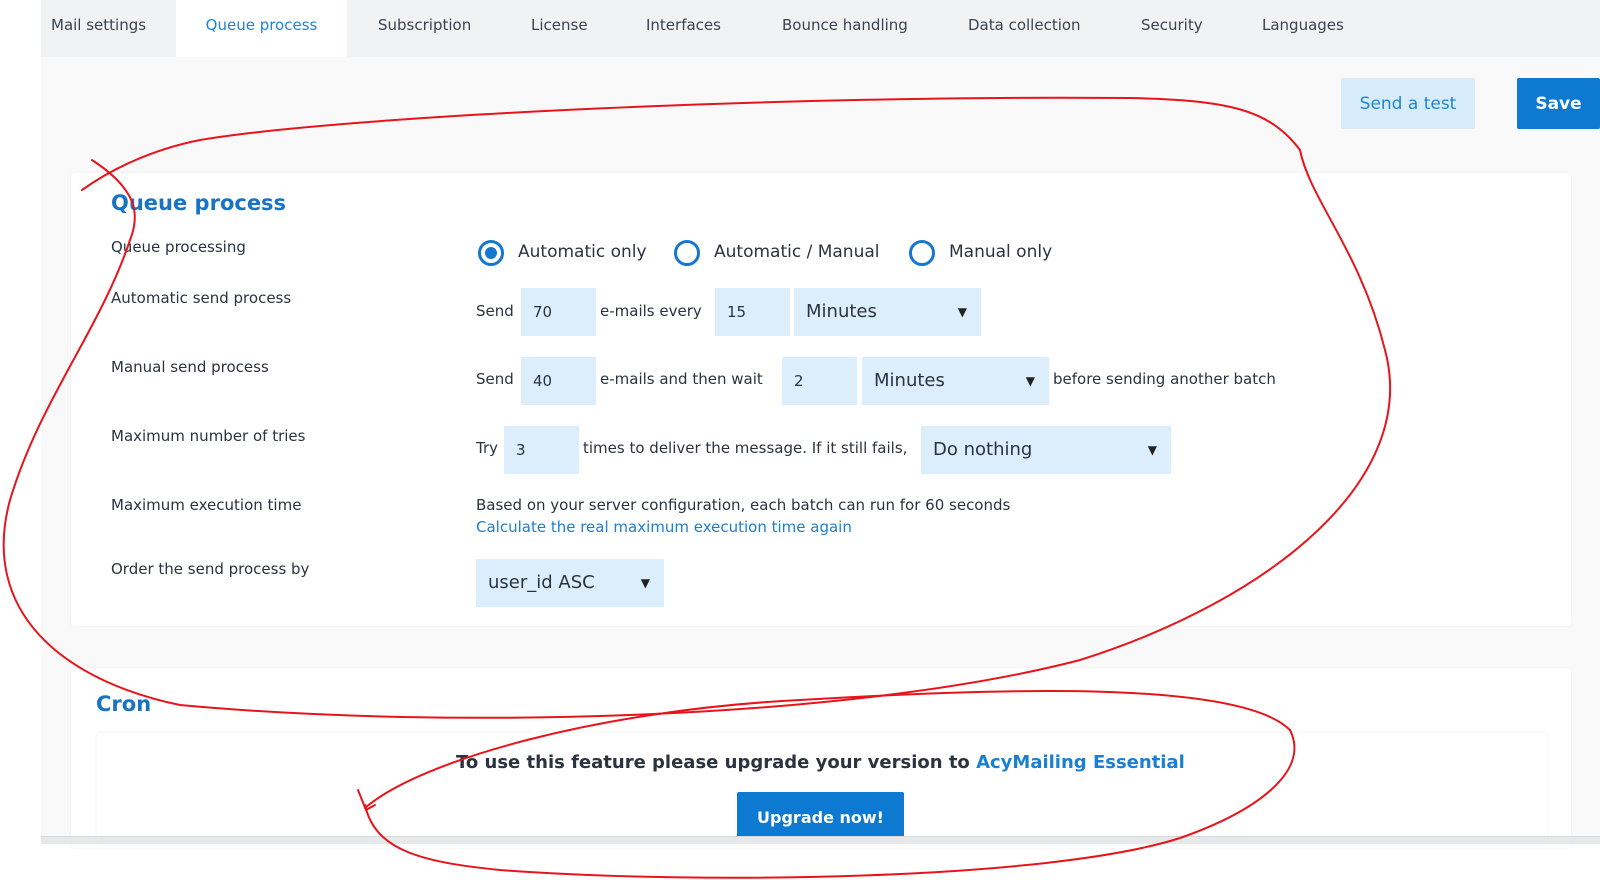 The width and height of the screenshot is (1600, 880). Describe the element at coordinates (208, 436) in the screenshot. I see `max-tries-label: Maximum number of tries` at that location.